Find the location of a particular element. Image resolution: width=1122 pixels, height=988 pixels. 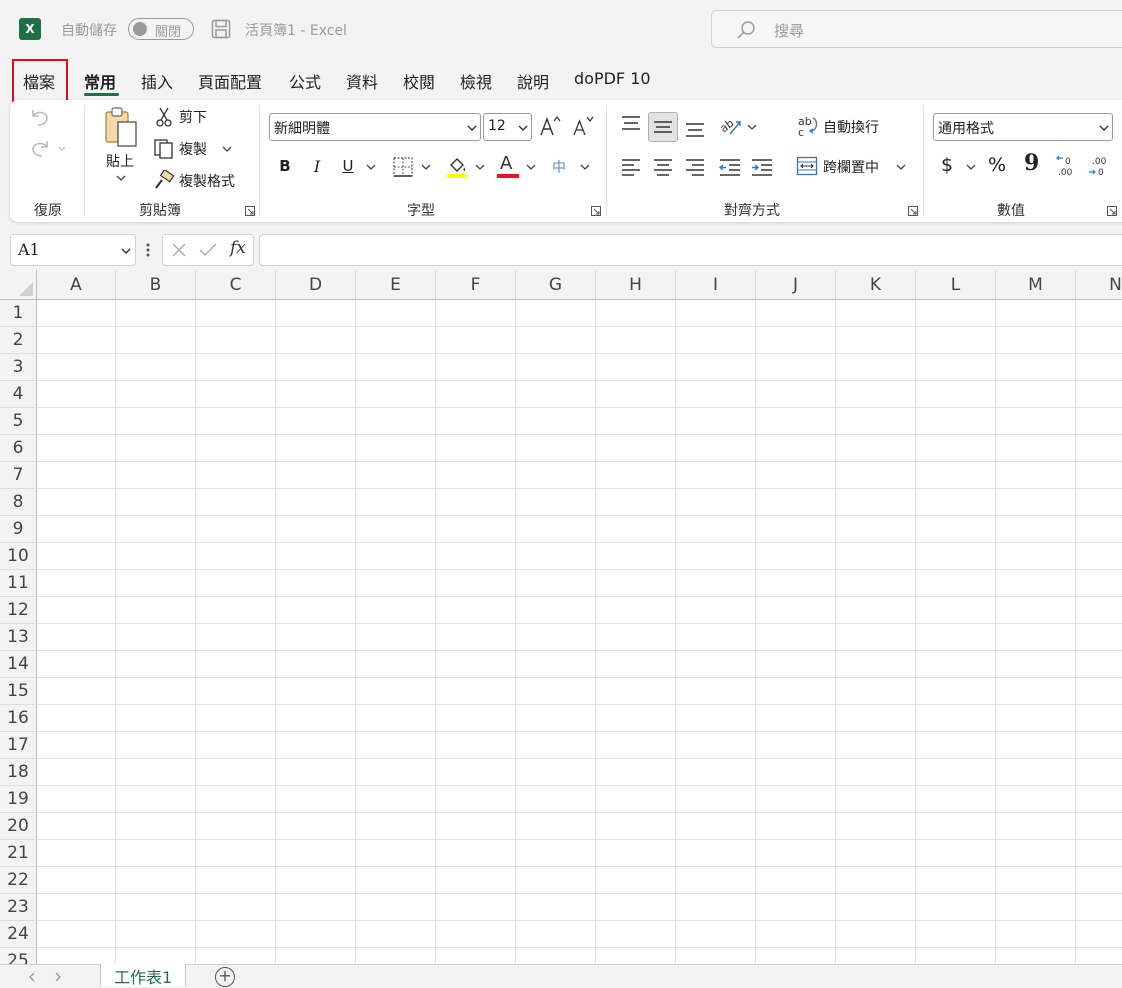

save-icon is located at coordinates (221, 29).